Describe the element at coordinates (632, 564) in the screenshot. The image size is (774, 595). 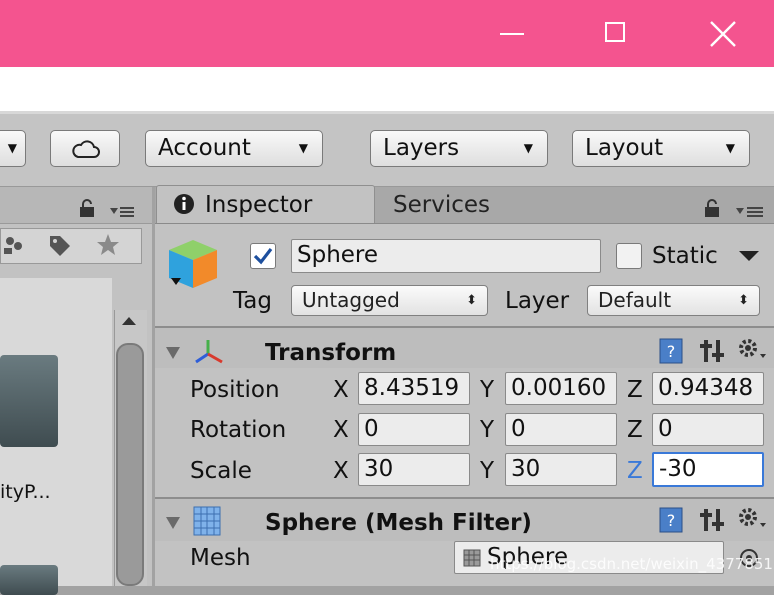
I see `watermark: https://blog.csdn.net/weixin_43778515` at that location.